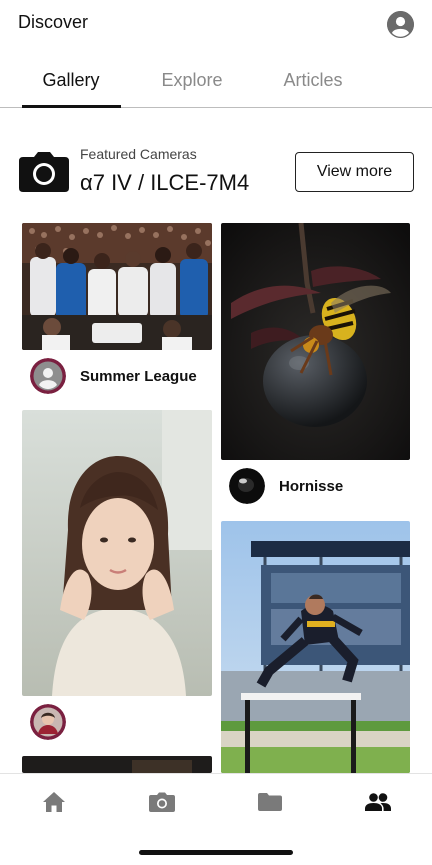 This screenshot has height=865, width=432. Describe the element at coordinates (138, 154) in the screenshot. I see `featured-label: Featured Cameras` at that location.